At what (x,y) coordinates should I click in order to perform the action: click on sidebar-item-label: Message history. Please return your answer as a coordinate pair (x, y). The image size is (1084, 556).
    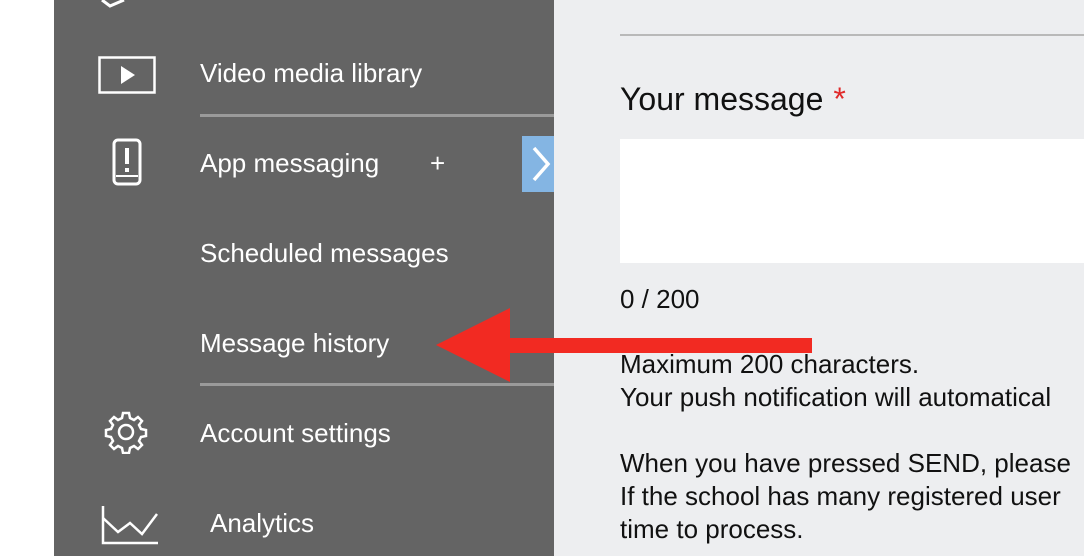
    Looking at the image, I should click on (295, 343).